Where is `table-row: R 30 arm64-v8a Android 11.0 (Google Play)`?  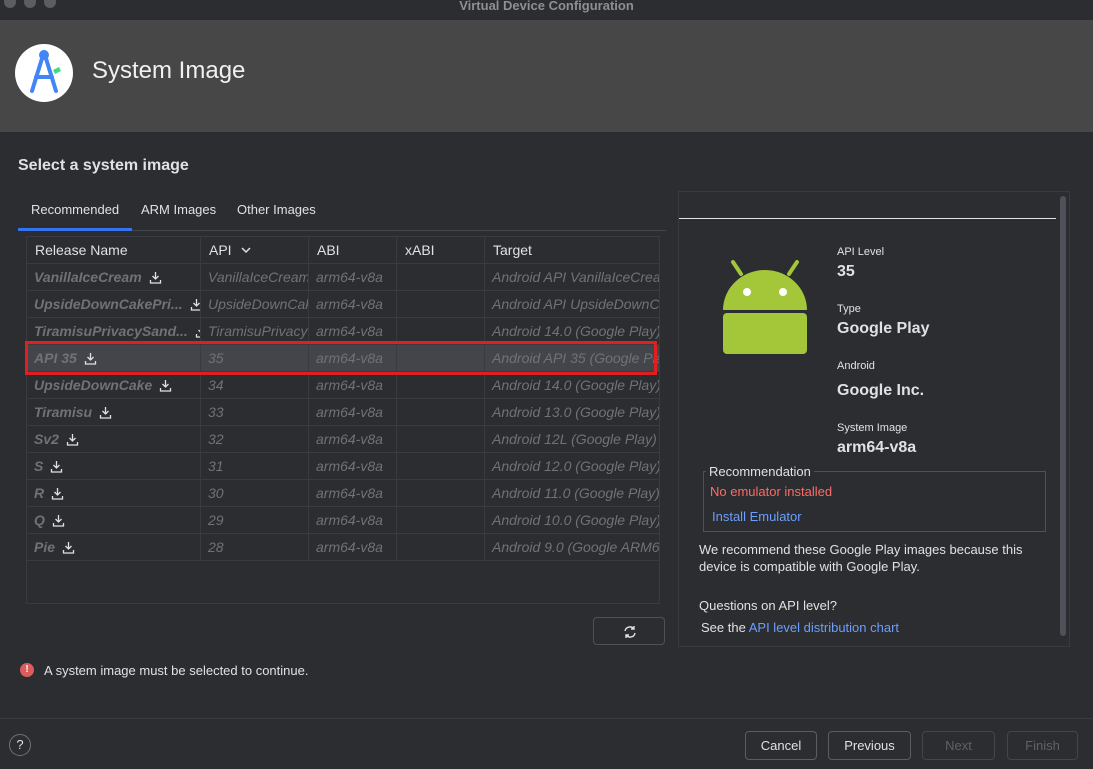 table-row: R 30 arm64-v8a Android 11.0 (Google Play) is located at coordinates (343, 493).